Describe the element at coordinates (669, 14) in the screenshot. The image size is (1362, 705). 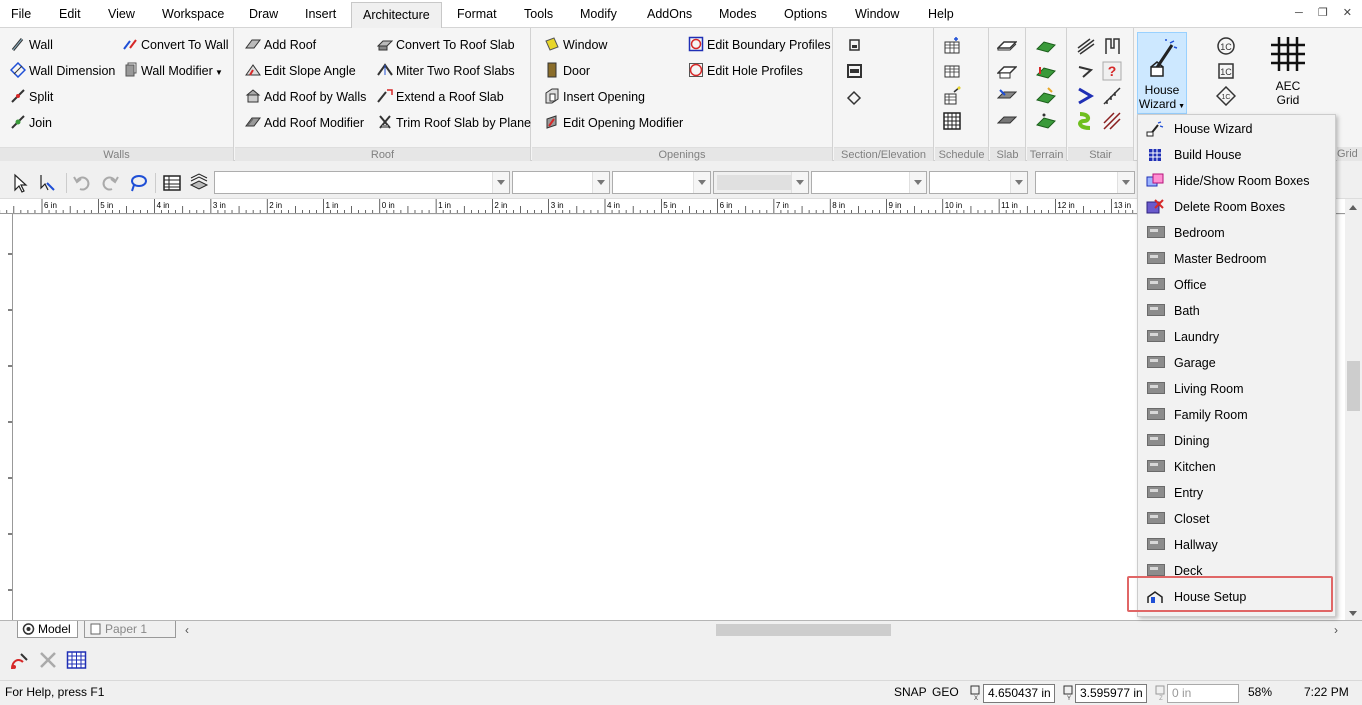
I see `menu-addons: AddOns` at that location.